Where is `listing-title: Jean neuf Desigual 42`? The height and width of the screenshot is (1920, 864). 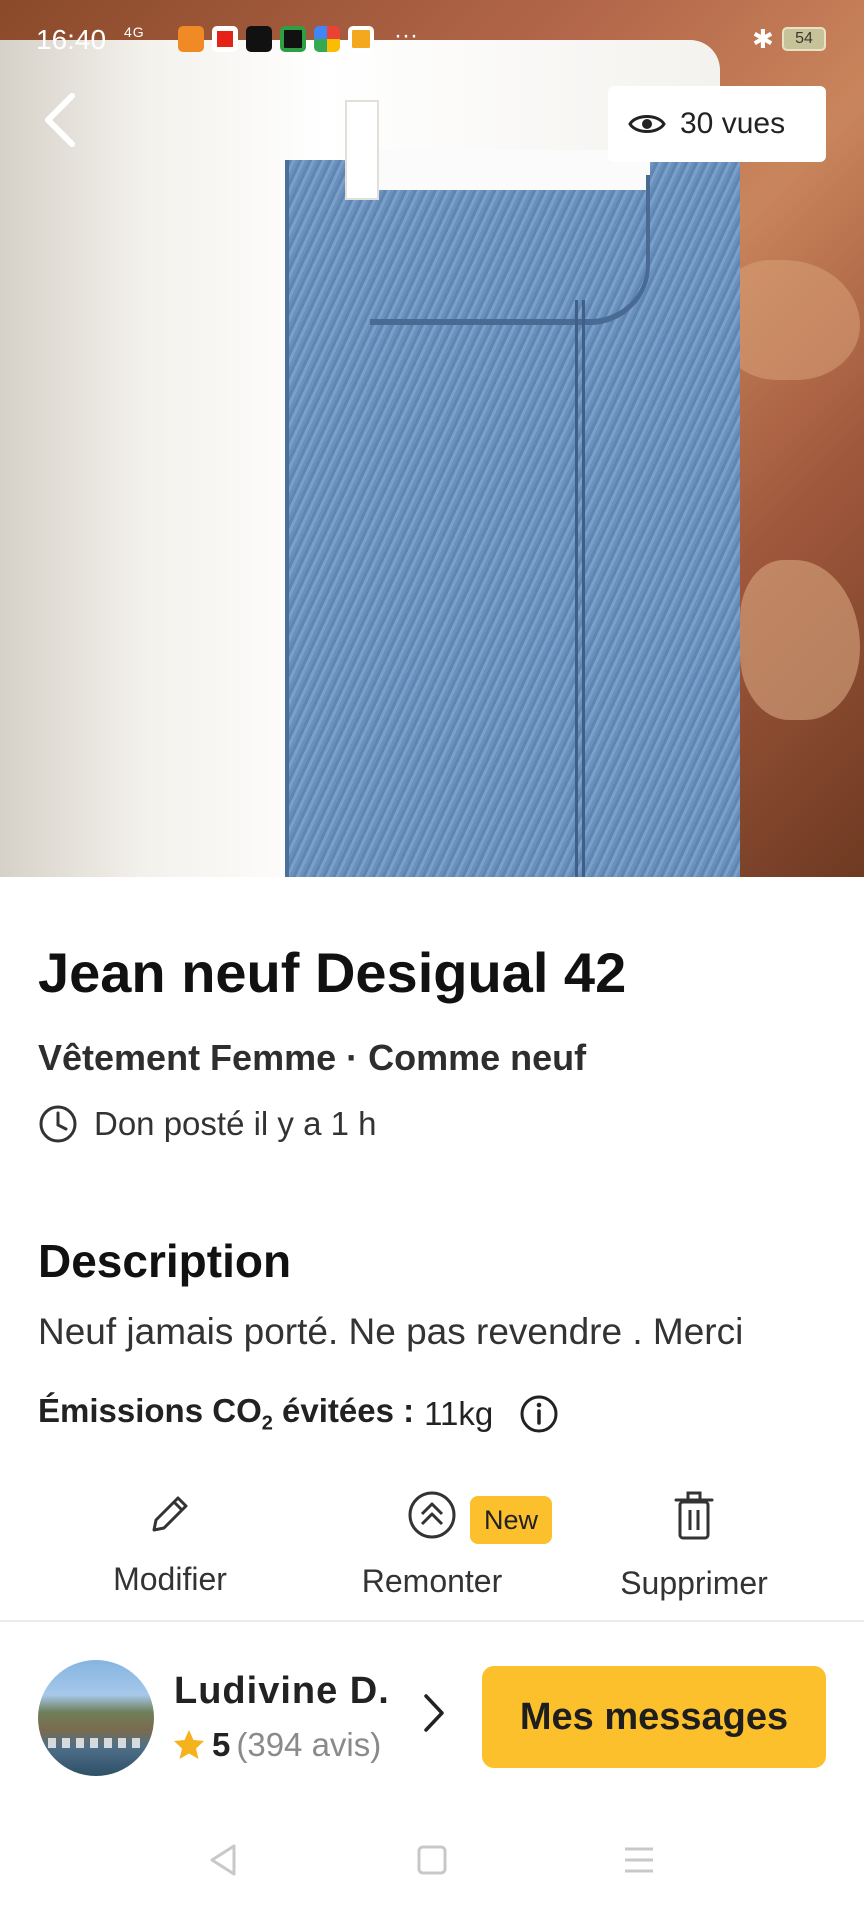
listing-title: Jean neuf Desigual 42 is located at coordinates (332, 972).